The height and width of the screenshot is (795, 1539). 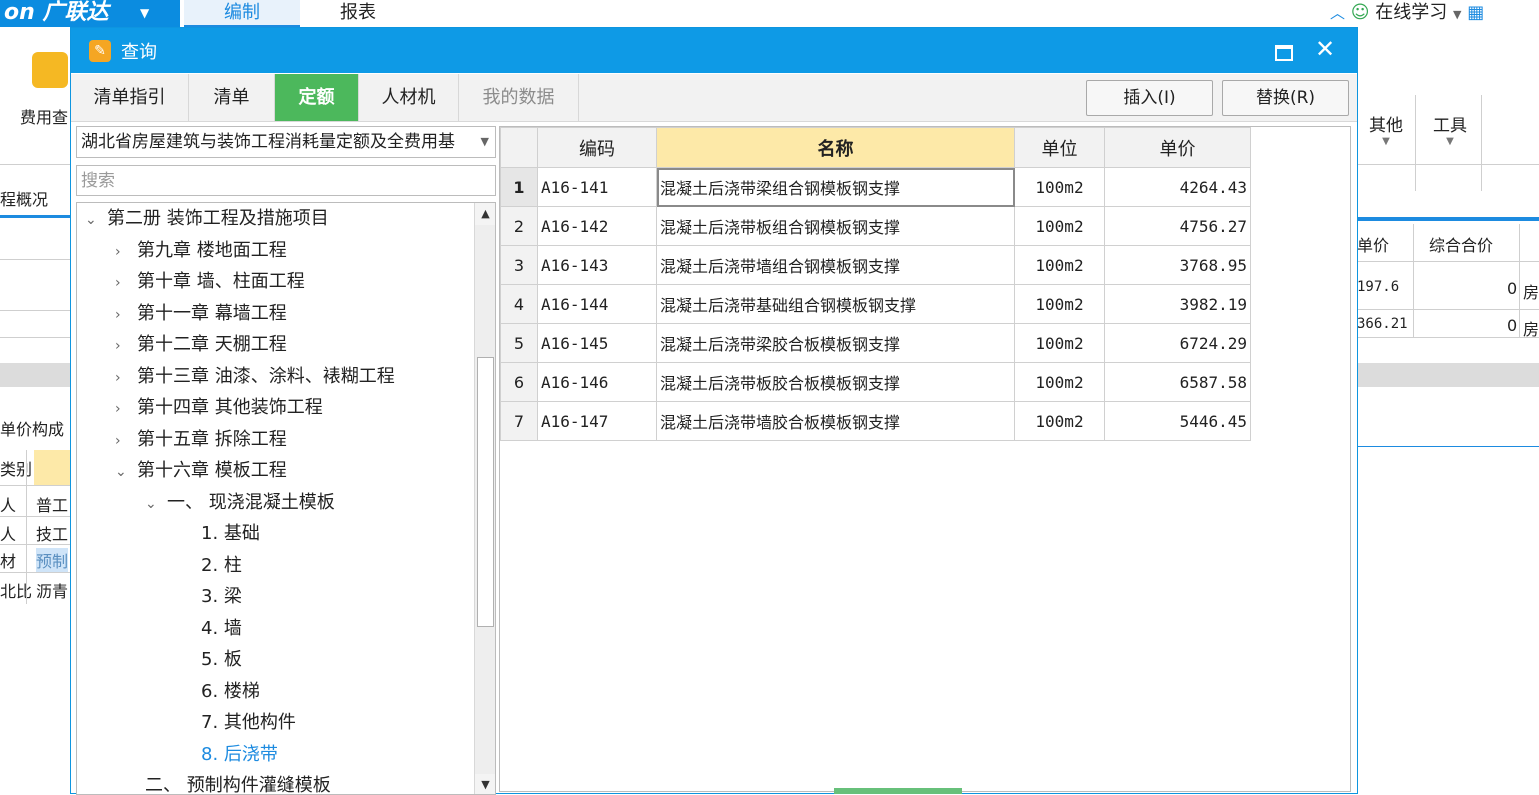 I want to click on row-number: 4, so click(x=519, y=304).